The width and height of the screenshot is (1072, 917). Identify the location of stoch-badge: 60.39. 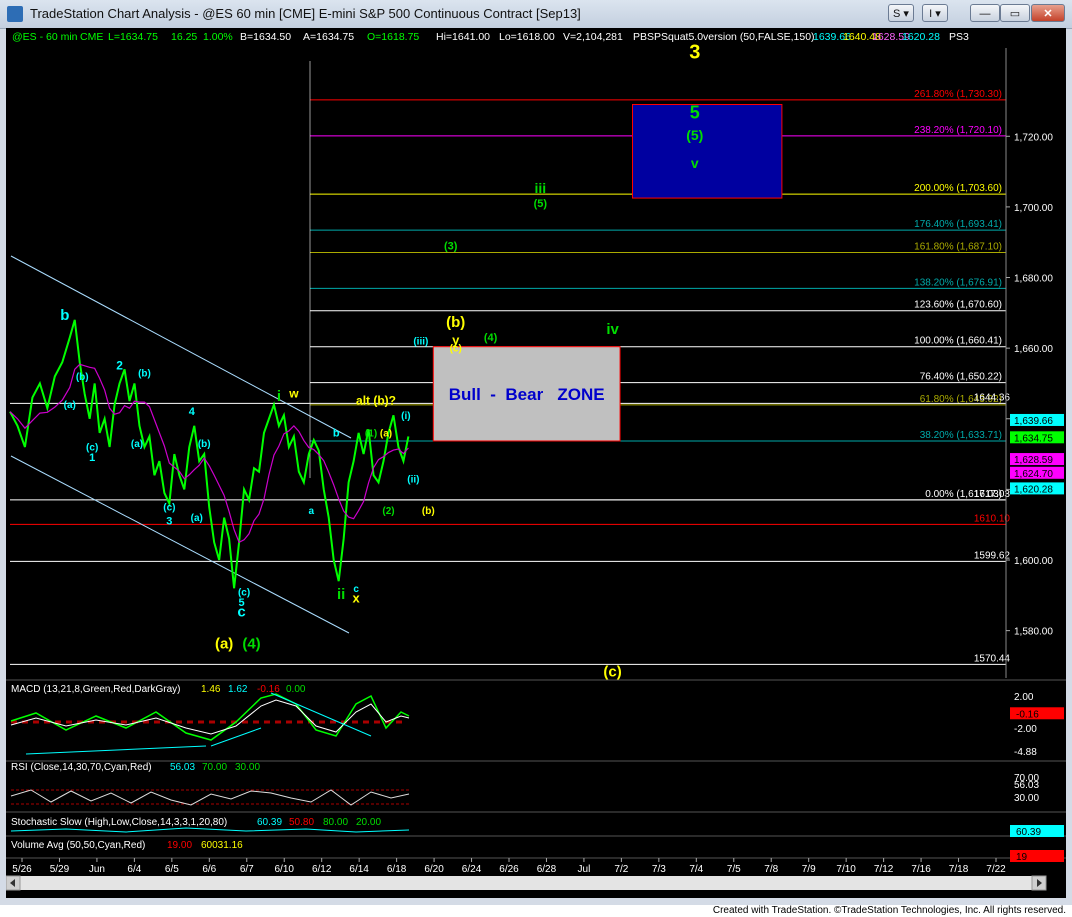
(1028, 832).